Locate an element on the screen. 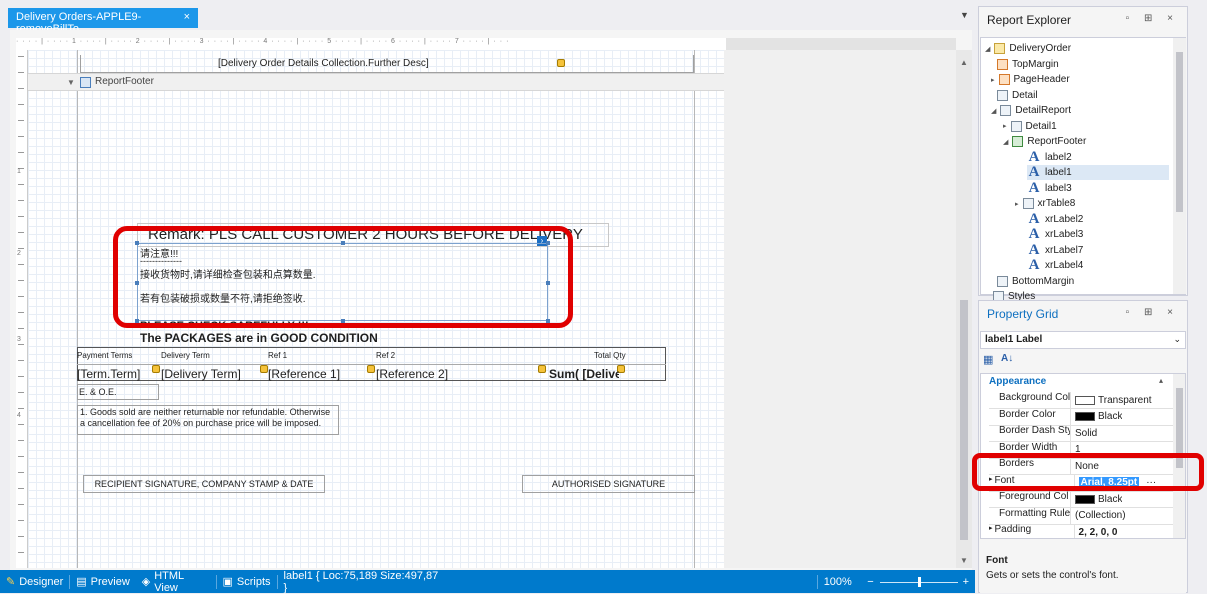 The height and width of the screenshot is (594, 1207). document-tab: Delivery Orders-APPLE9-removeBillTo × is located at coordinates (103, 21).